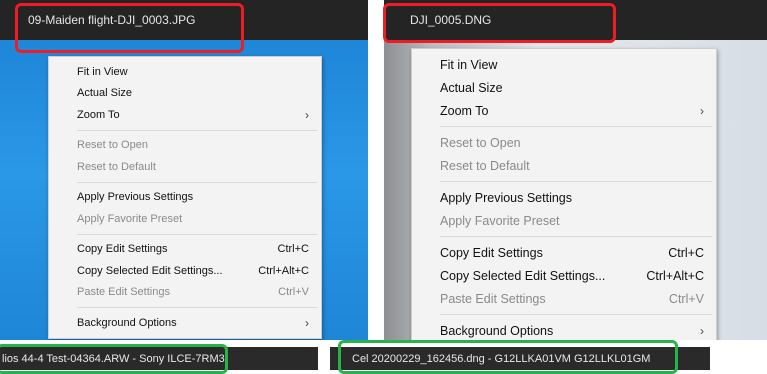 Image resolution: width=767 pixels, height=374 pixels. What do you see at coordinates (564, 220) in the screenshot?
I see `right-menu-item-apply-favorite-preset: Apply Favorite Preset` at bounding box center [564, 220].